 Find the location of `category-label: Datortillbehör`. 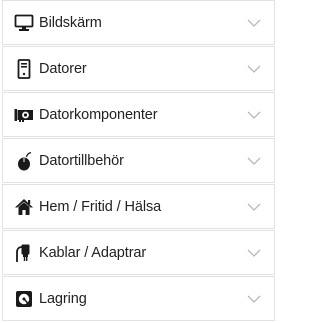

category-label: Datortillbehör is located at coordinates (81, 160).